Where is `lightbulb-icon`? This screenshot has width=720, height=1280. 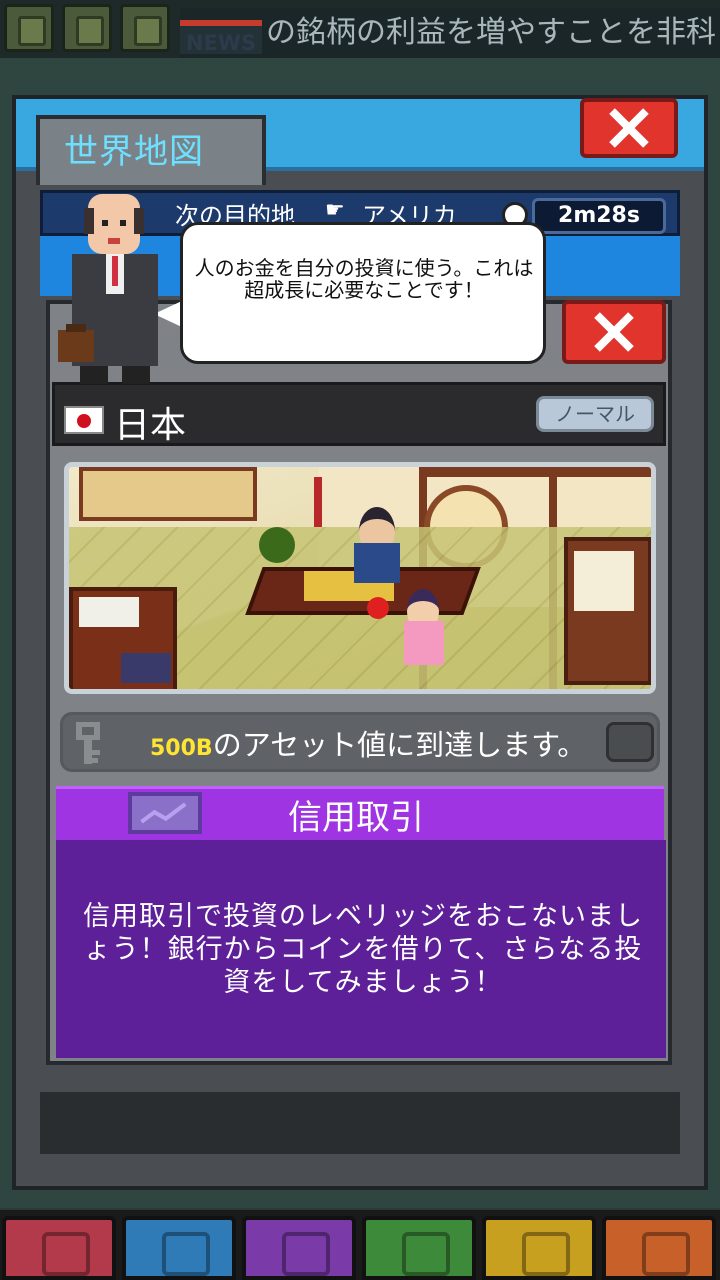 lightbulb-icon is located at coordinates (66, 1254).